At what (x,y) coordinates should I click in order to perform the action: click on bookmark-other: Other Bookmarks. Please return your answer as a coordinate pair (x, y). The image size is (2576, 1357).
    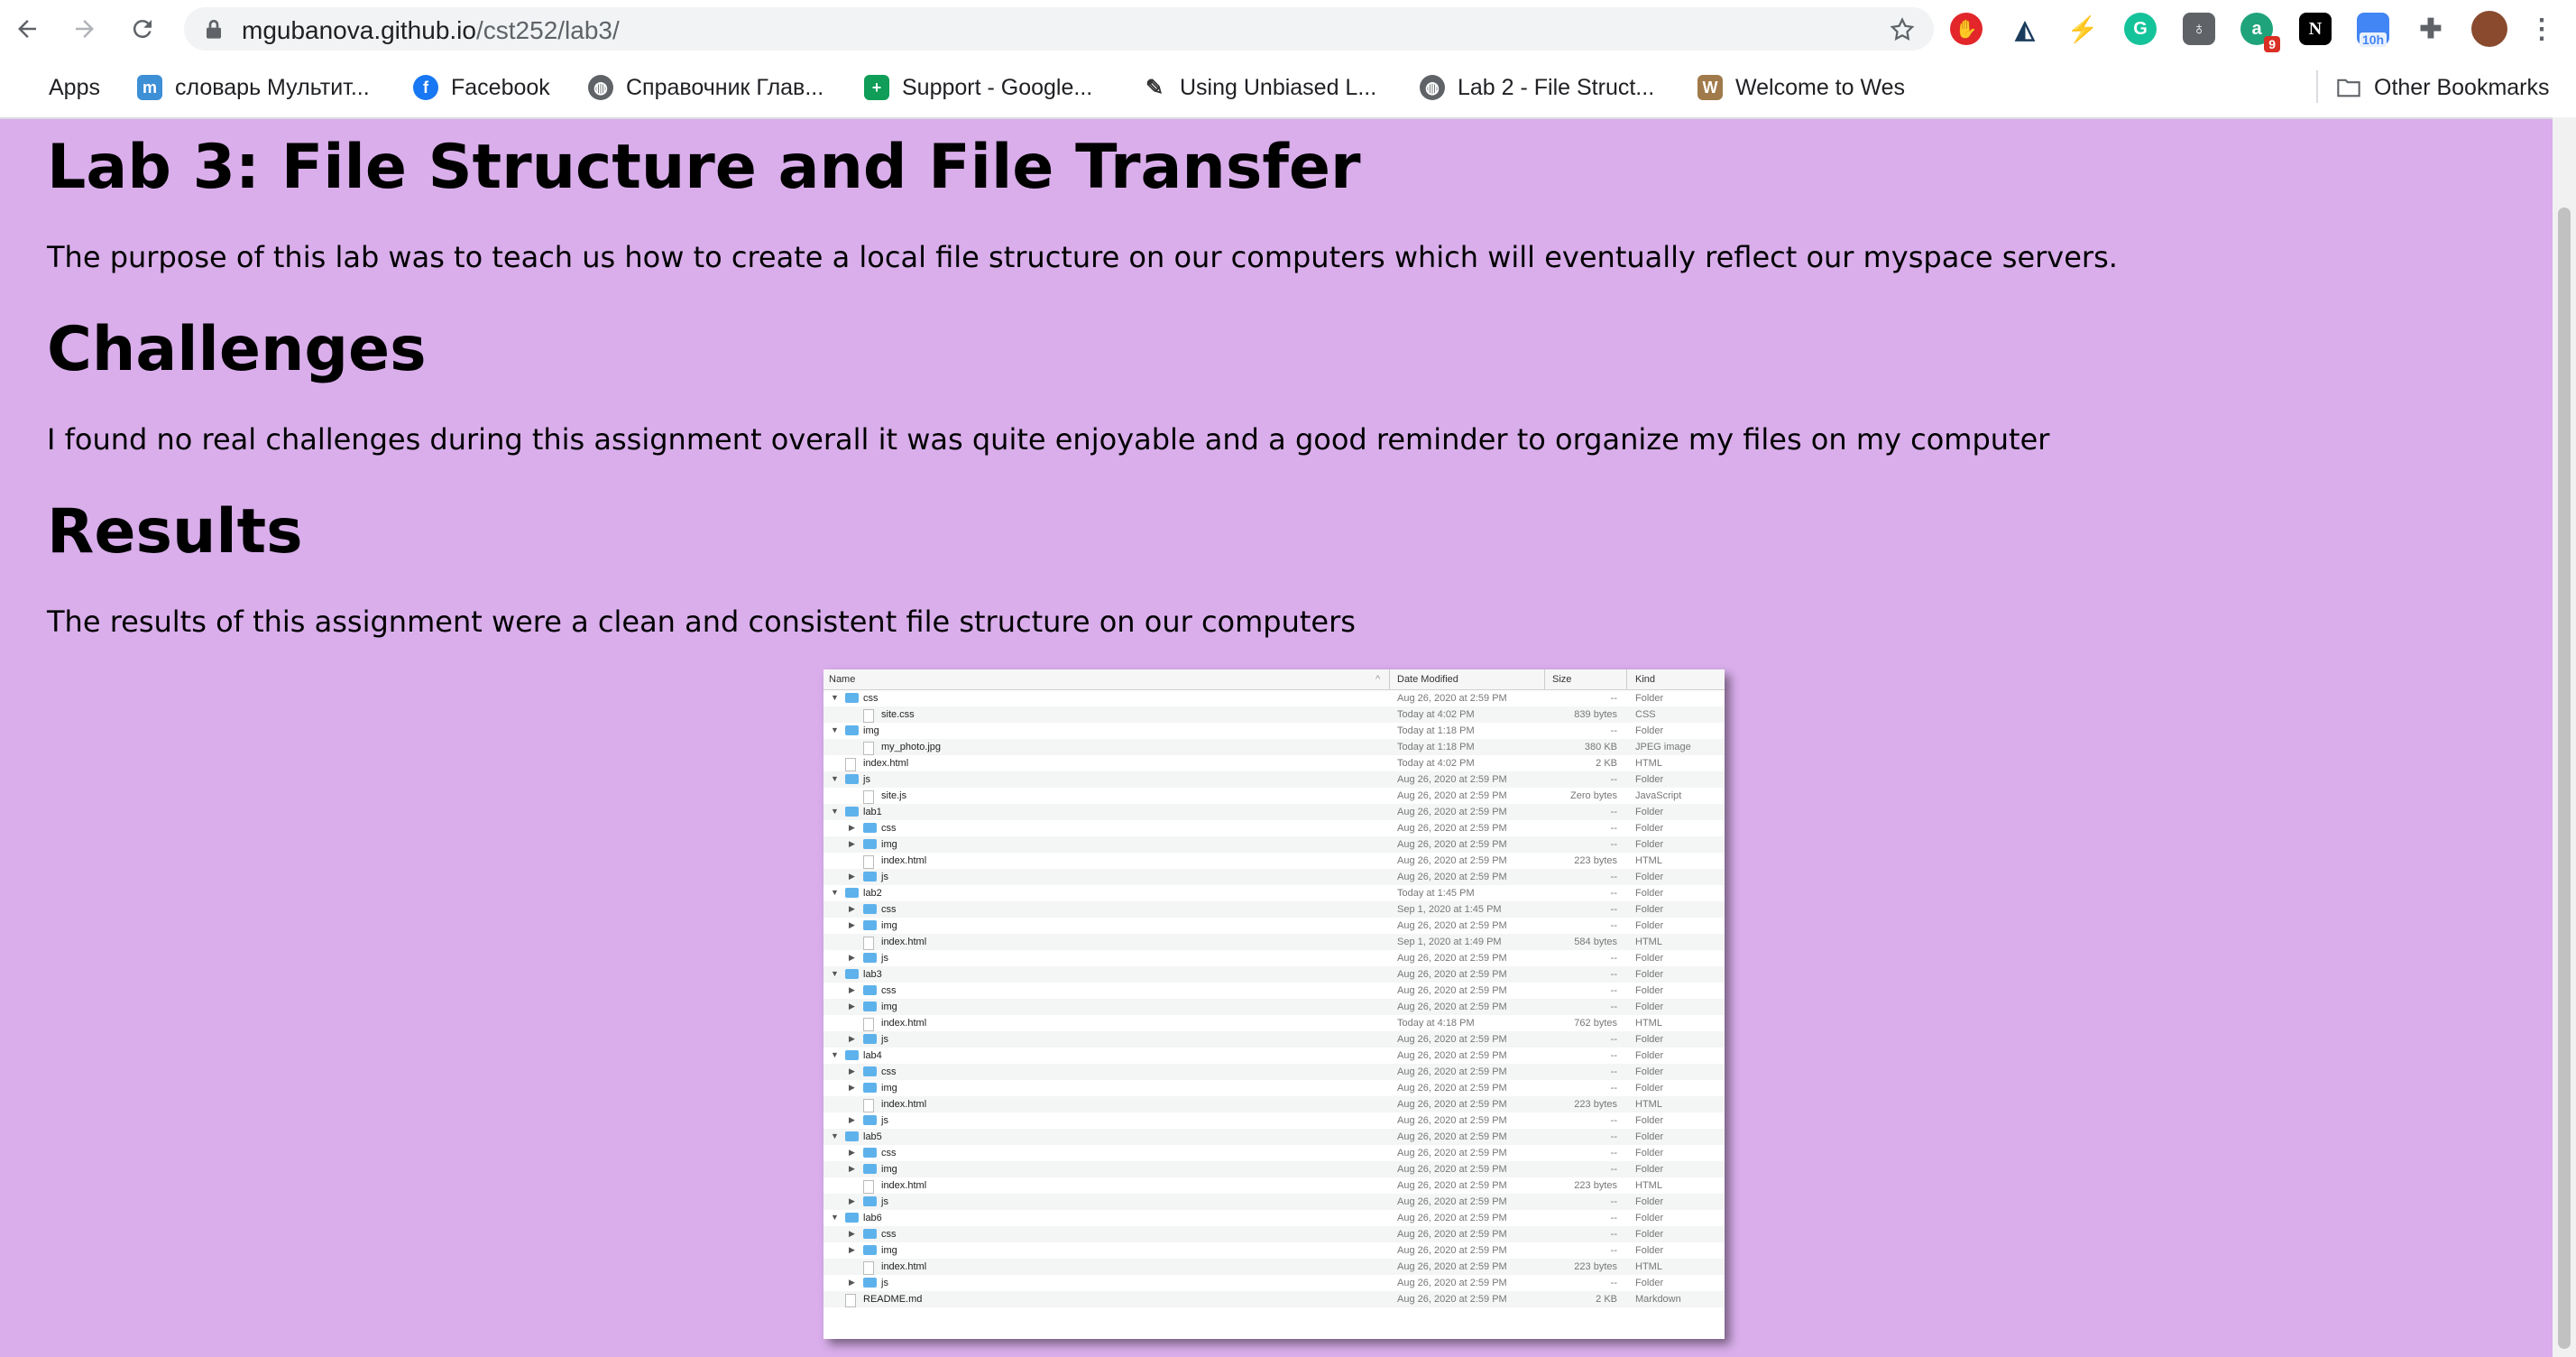
    Looking at the image, I should click on (2443, 87).